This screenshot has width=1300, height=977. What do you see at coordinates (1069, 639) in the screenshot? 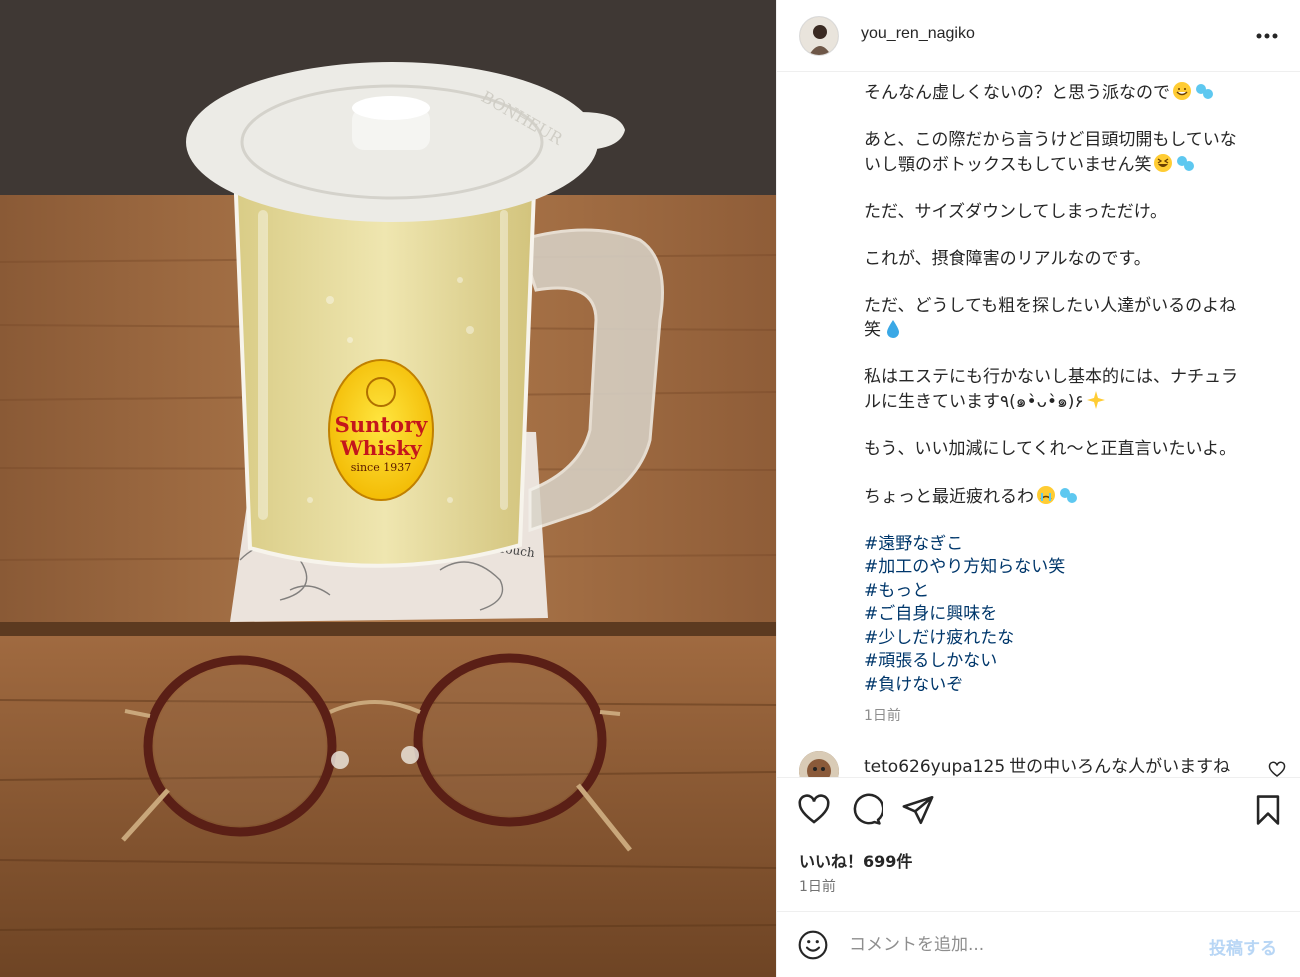
I see `hashtag-link: #少しだけ疲れたな` at bounding box center [1069, 639].